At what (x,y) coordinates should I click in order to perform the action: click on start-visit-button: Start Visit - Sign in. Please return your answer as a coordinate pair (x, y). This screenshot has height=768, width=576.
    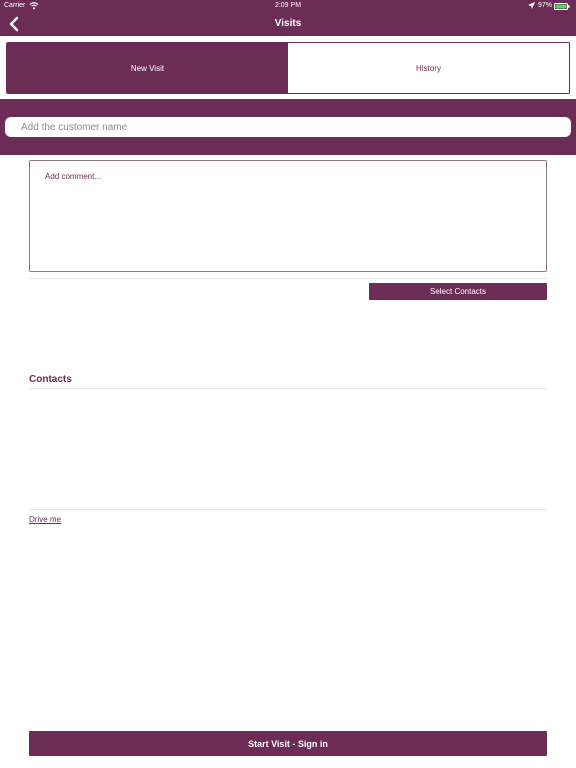
    Looking at the image, I should click on (288, 743).